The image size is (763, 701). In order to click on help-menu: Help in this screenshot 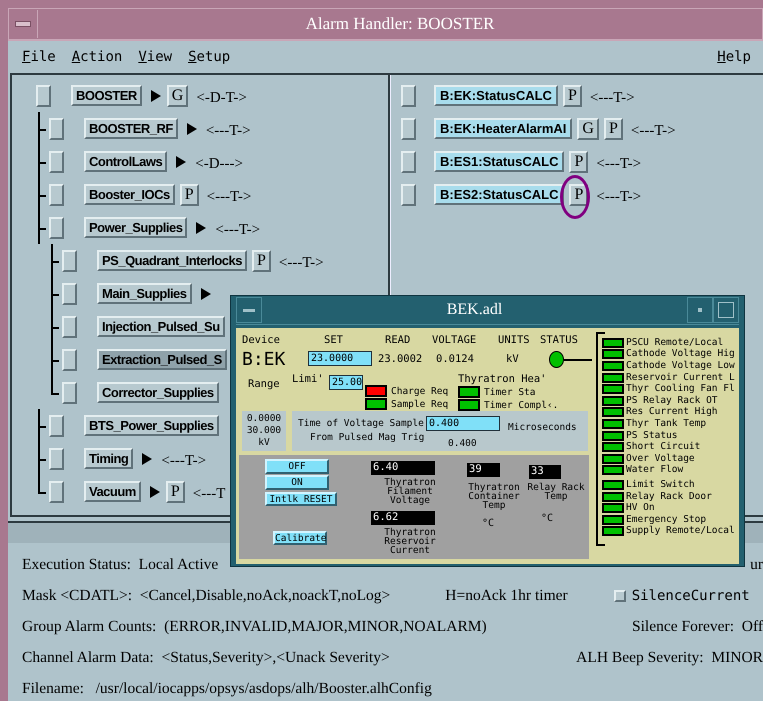, I will do `click(734, 57)`.